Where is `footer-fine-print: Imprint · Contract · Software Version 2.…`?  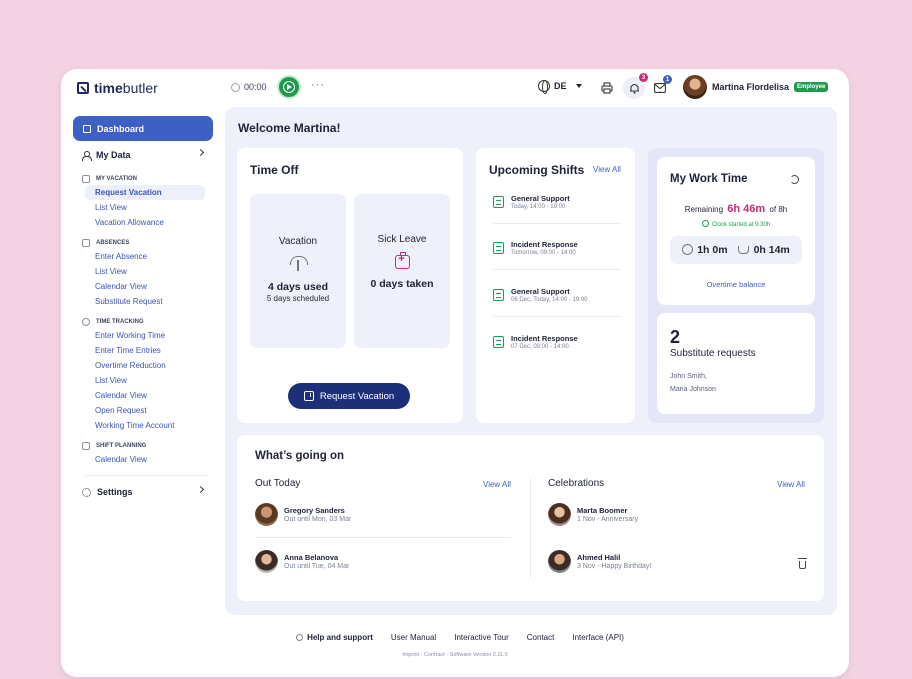
footer-fine-print: Imprint · Contract · Software Version 2.… is located at coordinates (455, 655).